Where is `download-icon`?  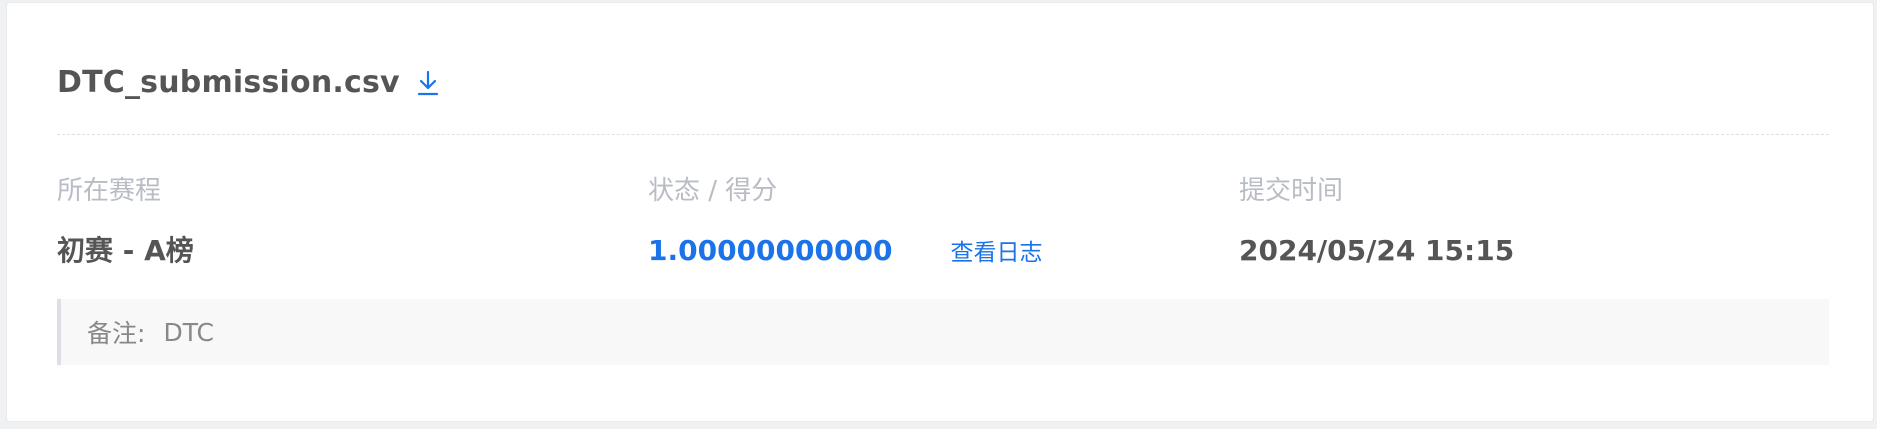
download-icon is located at coordinates (428, 83).